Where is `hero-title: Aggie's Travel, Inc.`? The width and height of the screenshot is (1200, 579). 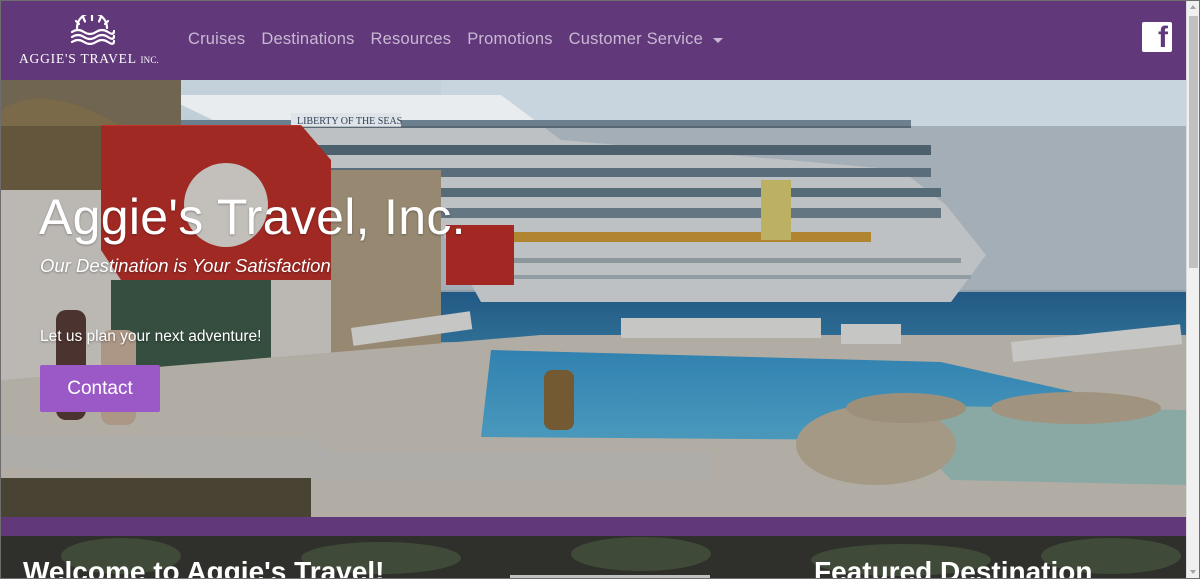
hero-title: Aggie's Travel, Inc. is located at coordinates (252, 217).